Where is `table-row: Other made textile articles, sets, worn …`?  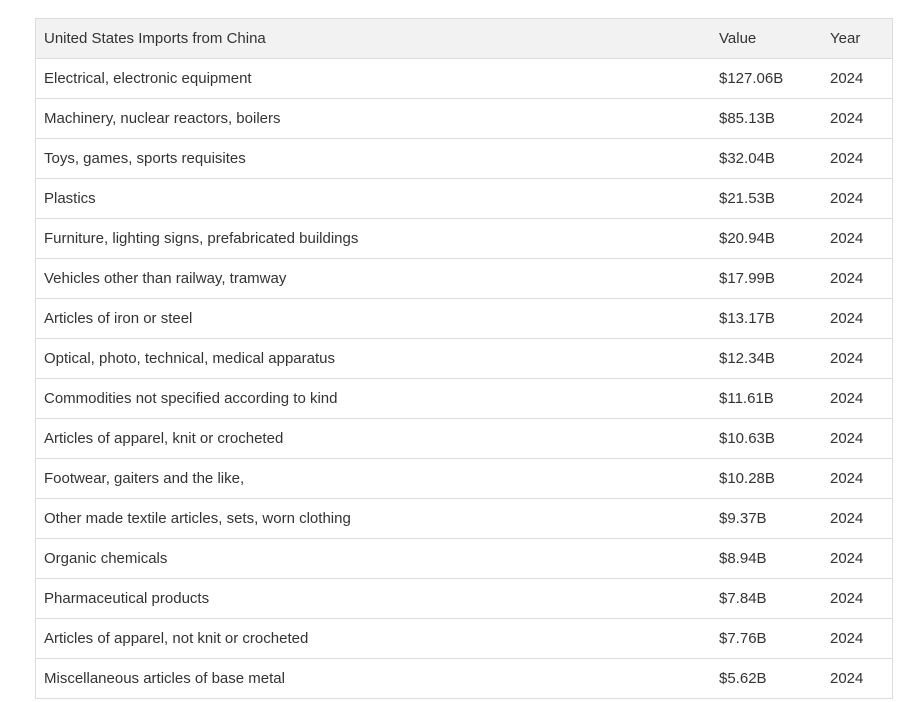
table-row: Other made textile articles, sets, worn … is located at coordinates (464, 518).